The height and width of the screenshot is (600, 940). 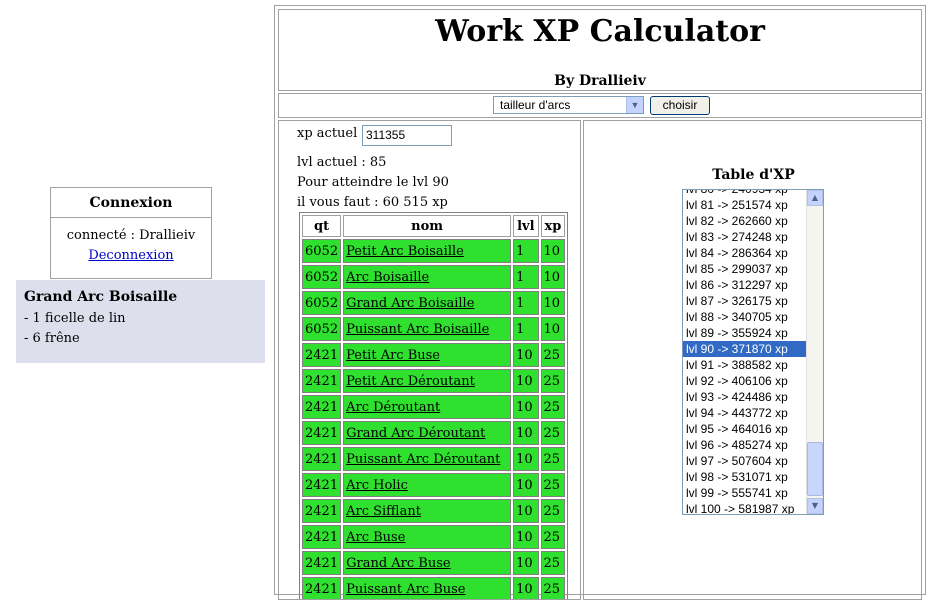 I want to click on item-name-link: Grand Arc Déroutant, so click(x=415, y=433).